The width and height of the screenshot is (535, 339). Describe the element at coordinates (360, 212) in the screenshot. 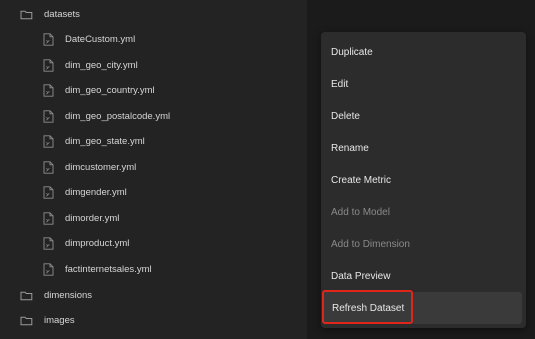

I see `menu-item-label: Add to Model` at that location.